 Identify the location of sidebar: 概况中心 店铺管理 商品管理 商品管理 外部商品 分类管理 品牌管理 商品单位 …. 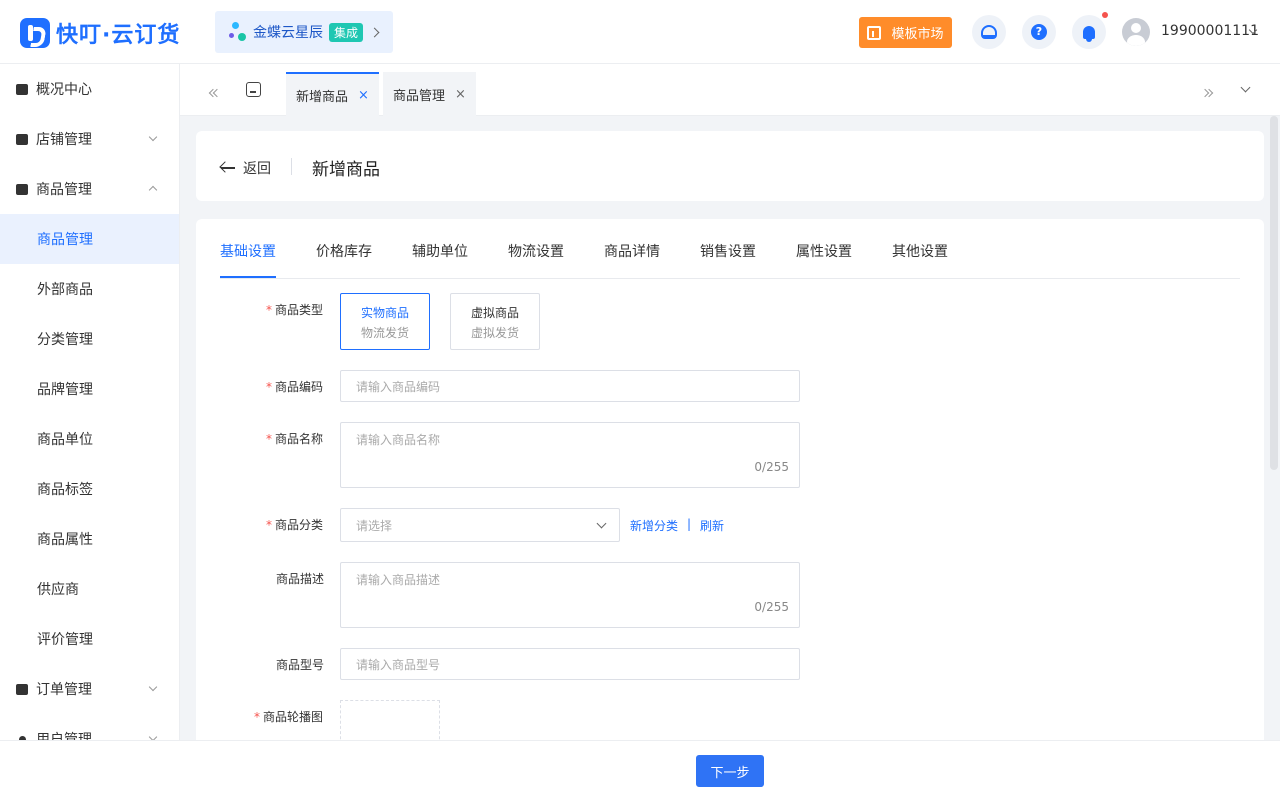
(90, 402).